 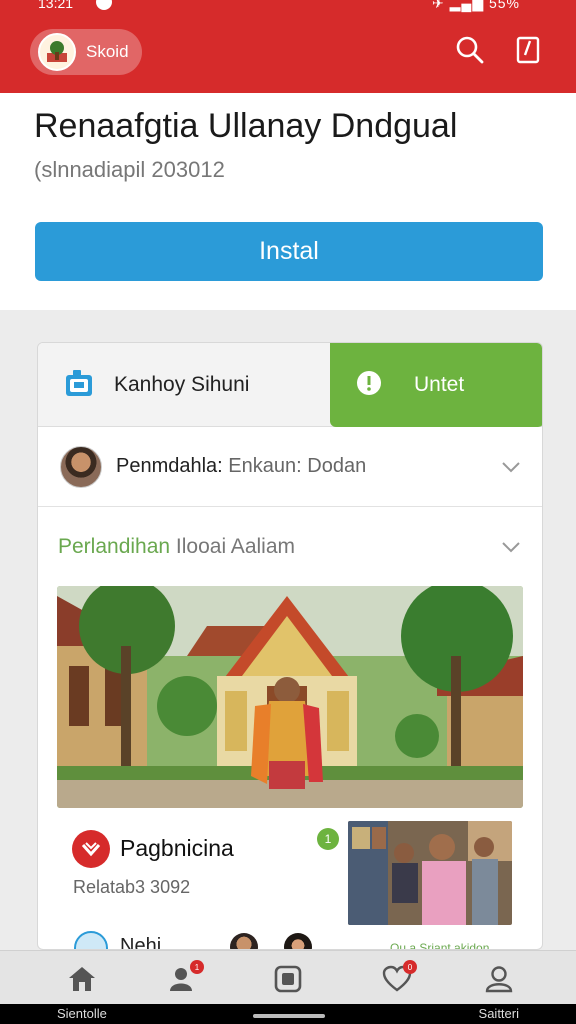 What do you see at coordinates (498, 1013) in the screenshot?
I see `system-bar-right-label: Saitteri` at bounding box center [498, 1013].